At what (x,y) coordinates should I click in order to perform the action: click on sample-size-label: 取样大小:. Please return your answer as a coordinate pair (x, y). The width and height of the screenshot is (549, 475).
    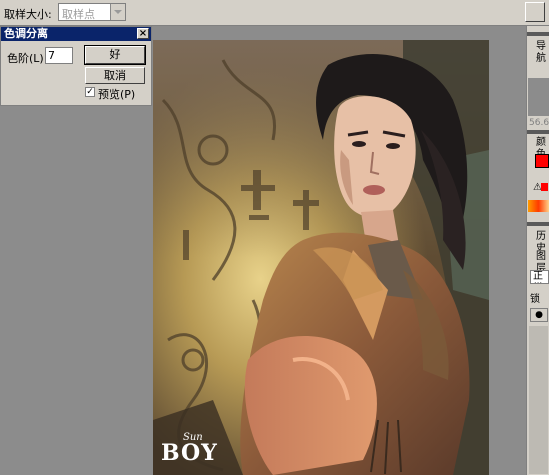
    Looking at the image, I should click on (28, 14).